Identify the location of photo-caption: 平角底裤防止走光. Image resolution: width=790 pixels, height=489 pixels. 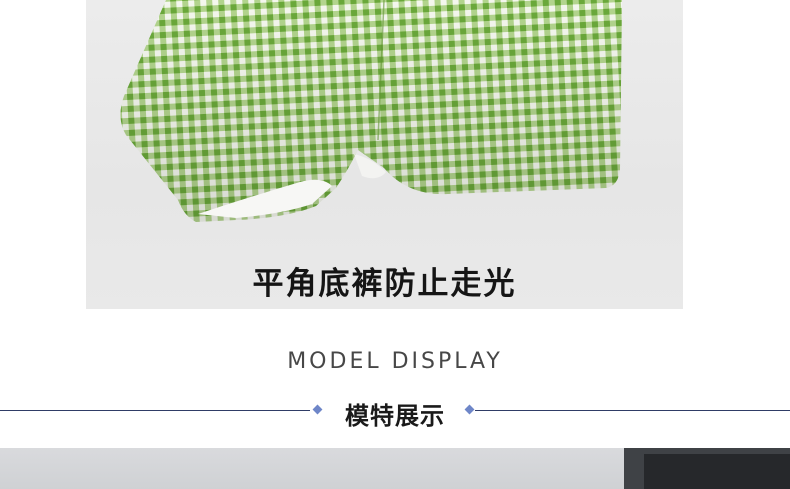
(384, 284).